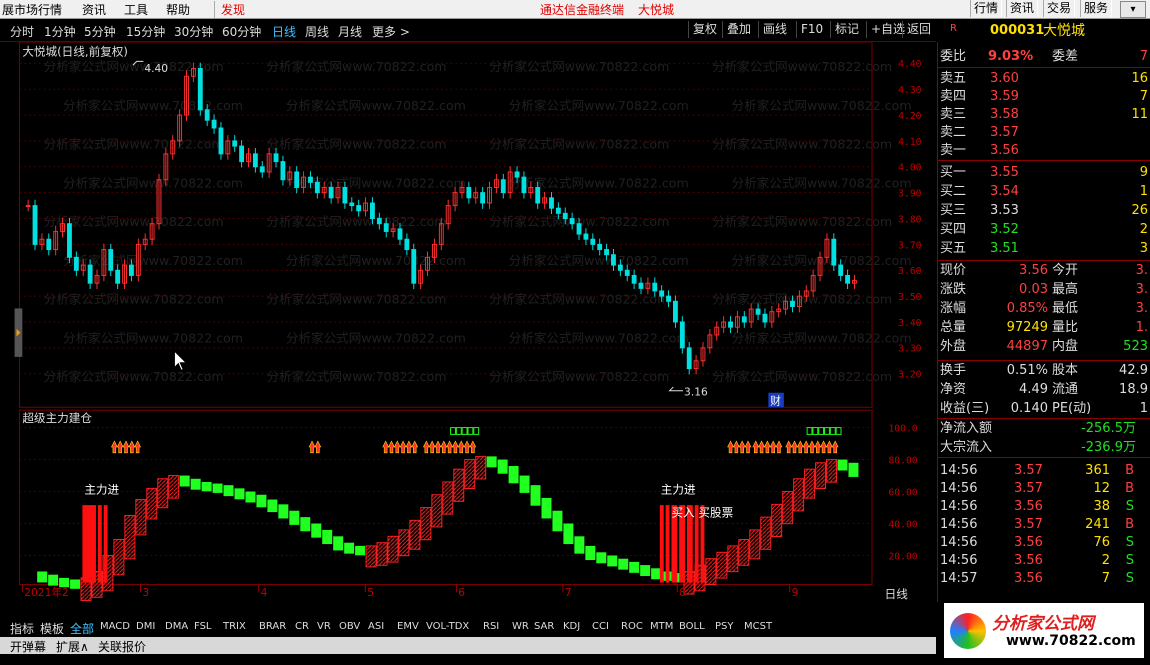 This screenshot has width=1150, height=665. Describe the element at coordinates (408, 626) in the screenshot. I see `indicator-tab: EMV` at that location.